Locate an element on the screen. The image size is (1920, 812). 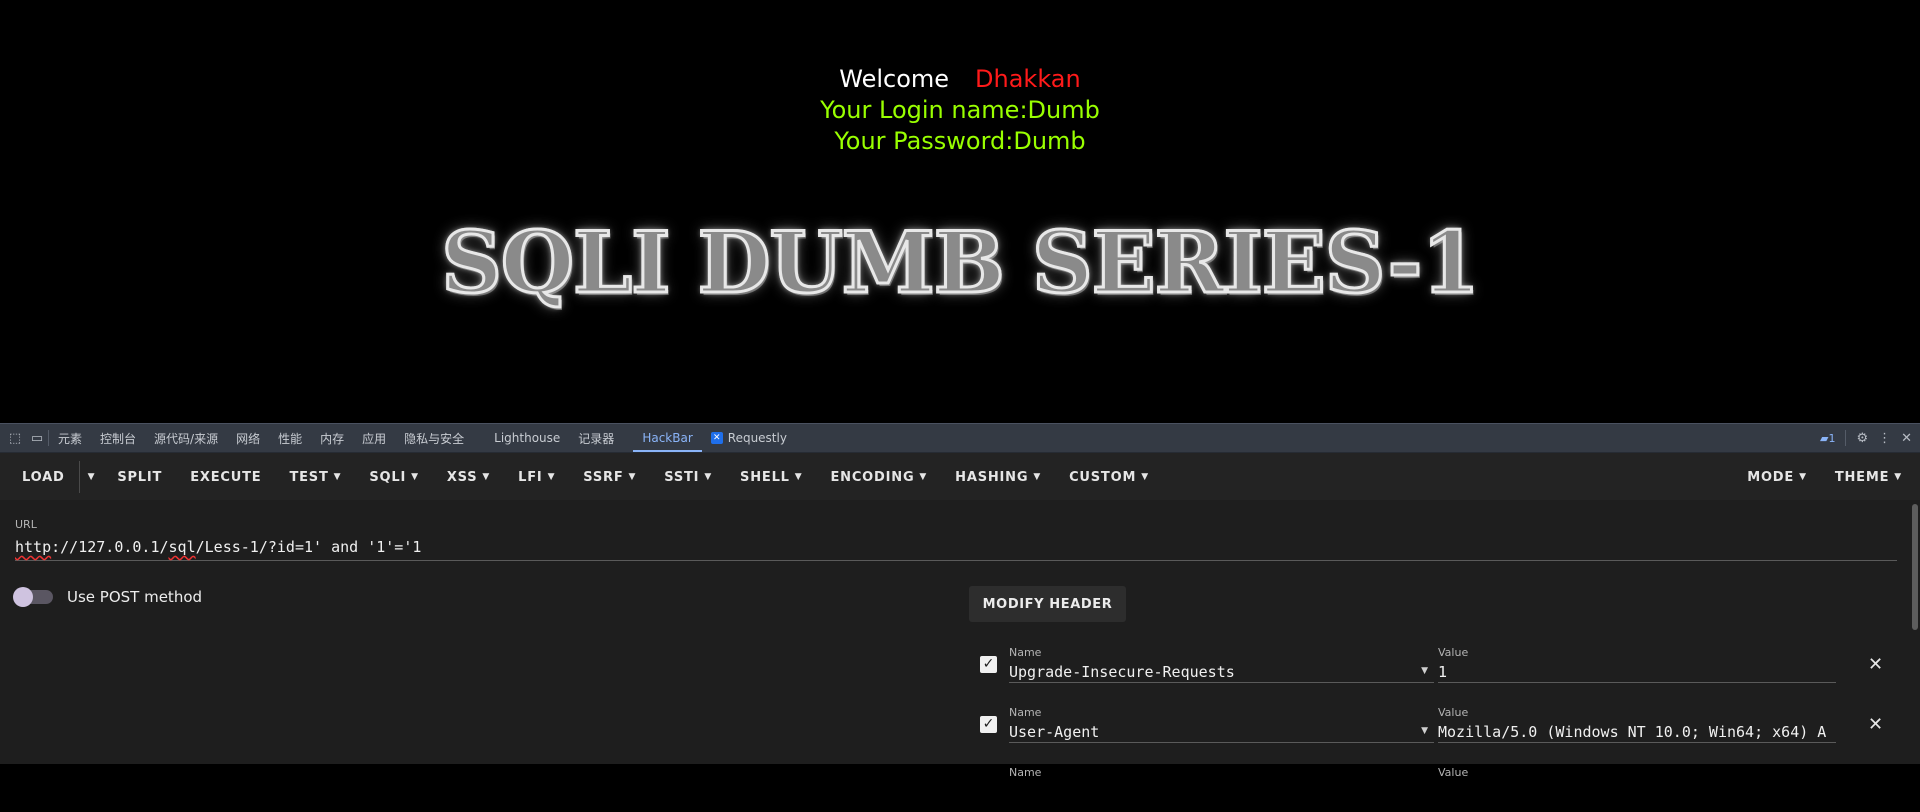
tab-recorder: 记录器 is located at coordinates (596, 438).